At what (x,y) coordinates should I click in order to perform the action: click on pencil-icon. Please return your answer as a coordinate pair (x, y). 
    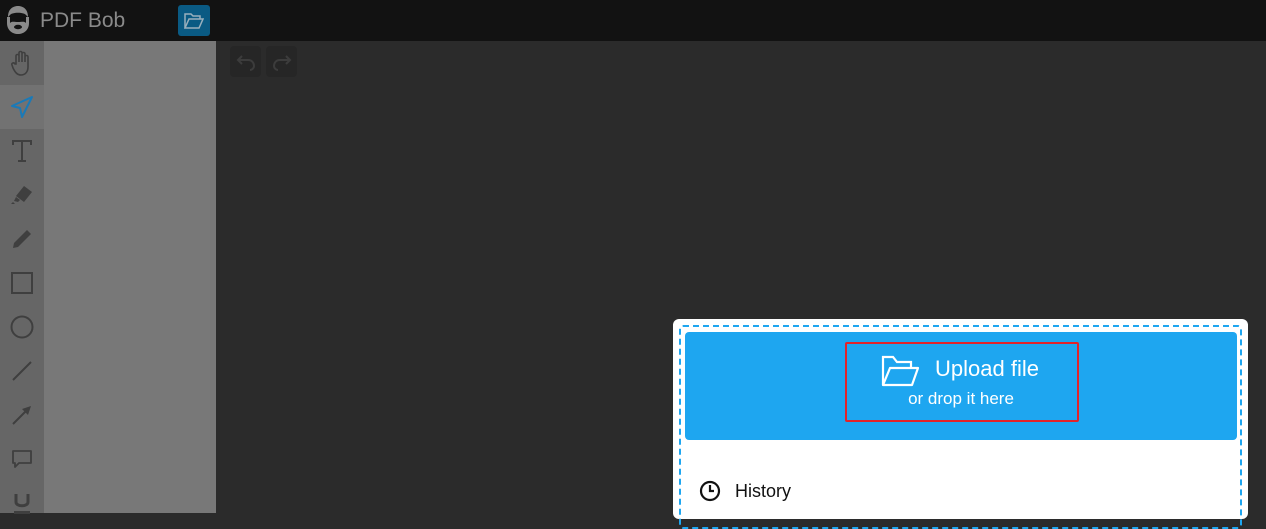
    Looking at the image, I should click on (22, 239).